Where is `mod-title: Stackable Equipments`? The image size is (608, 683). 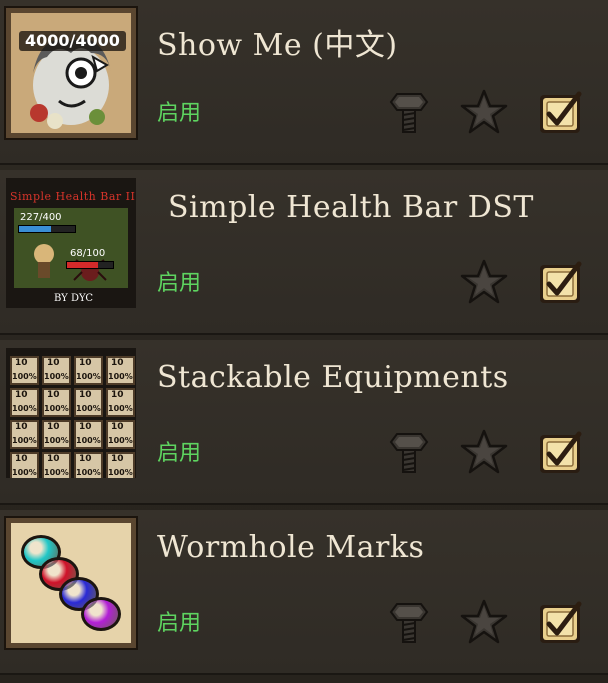
mod-title: Stackable Equipments is located at coordinates (333, 377).